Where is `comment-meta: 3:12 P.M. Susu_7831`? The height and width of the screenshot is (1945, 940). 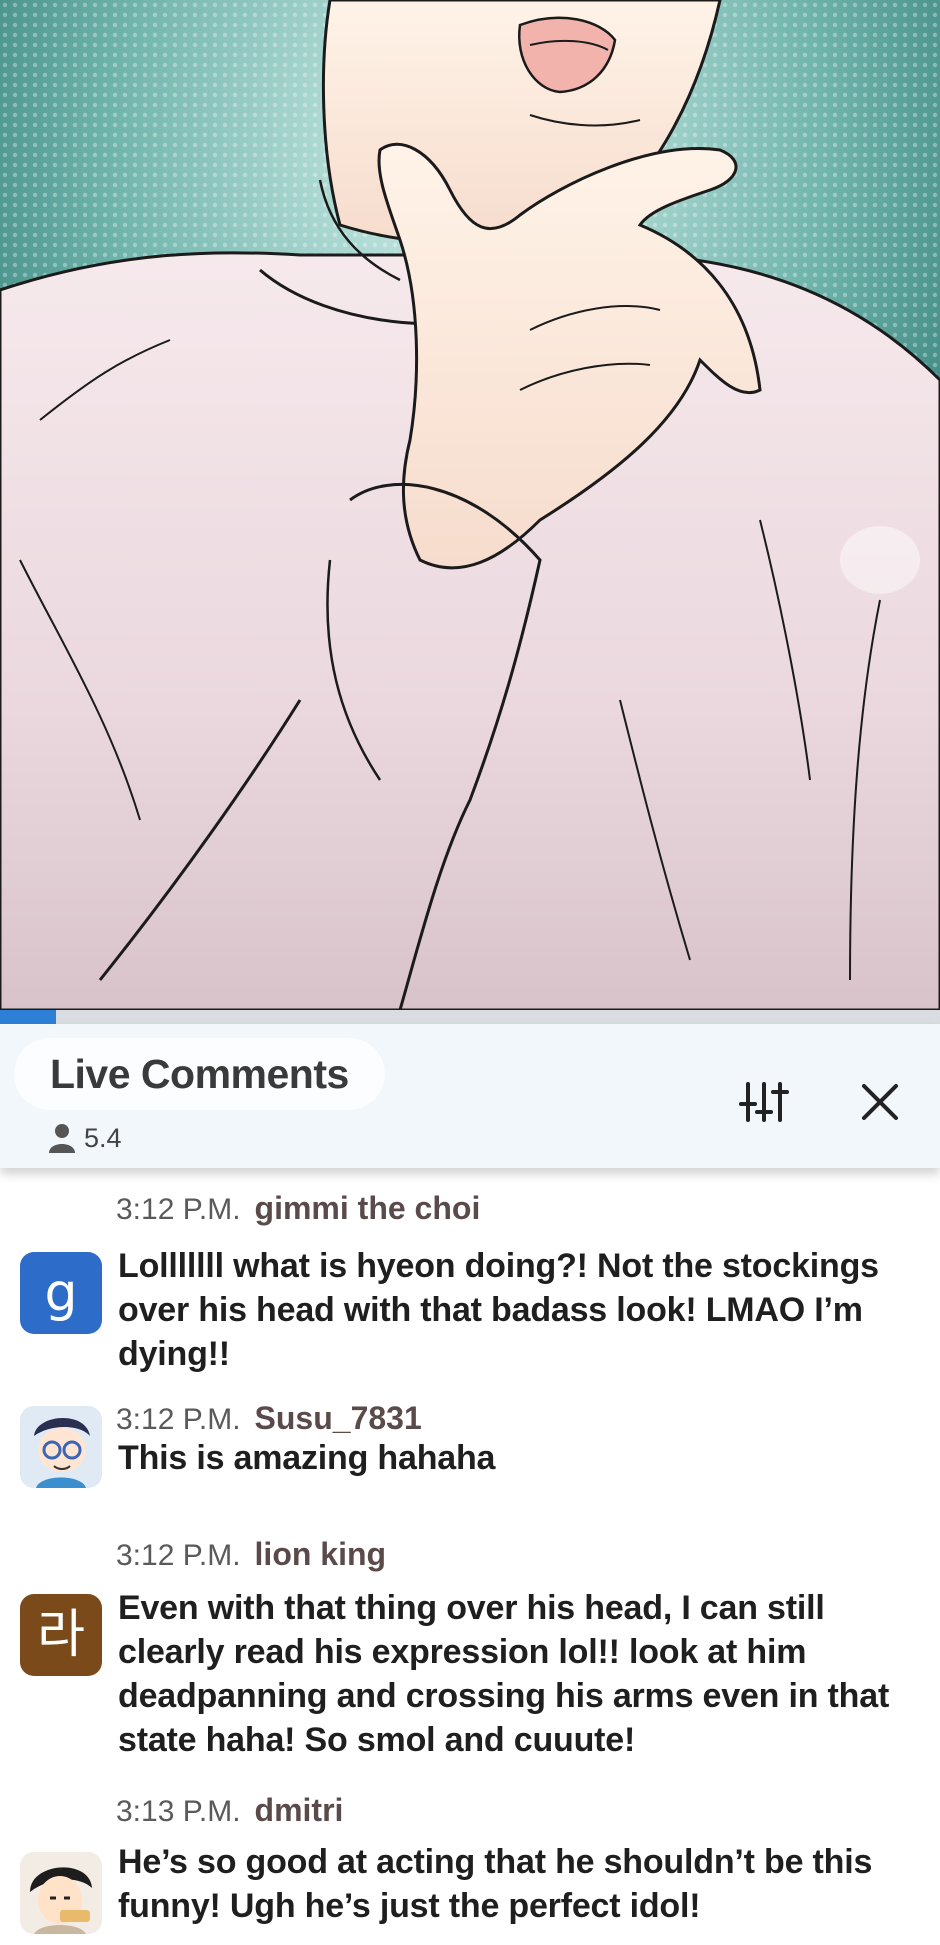
comment-meta: 3:12 P.M. Susu_7831 is located at coordinates (269, 1418).